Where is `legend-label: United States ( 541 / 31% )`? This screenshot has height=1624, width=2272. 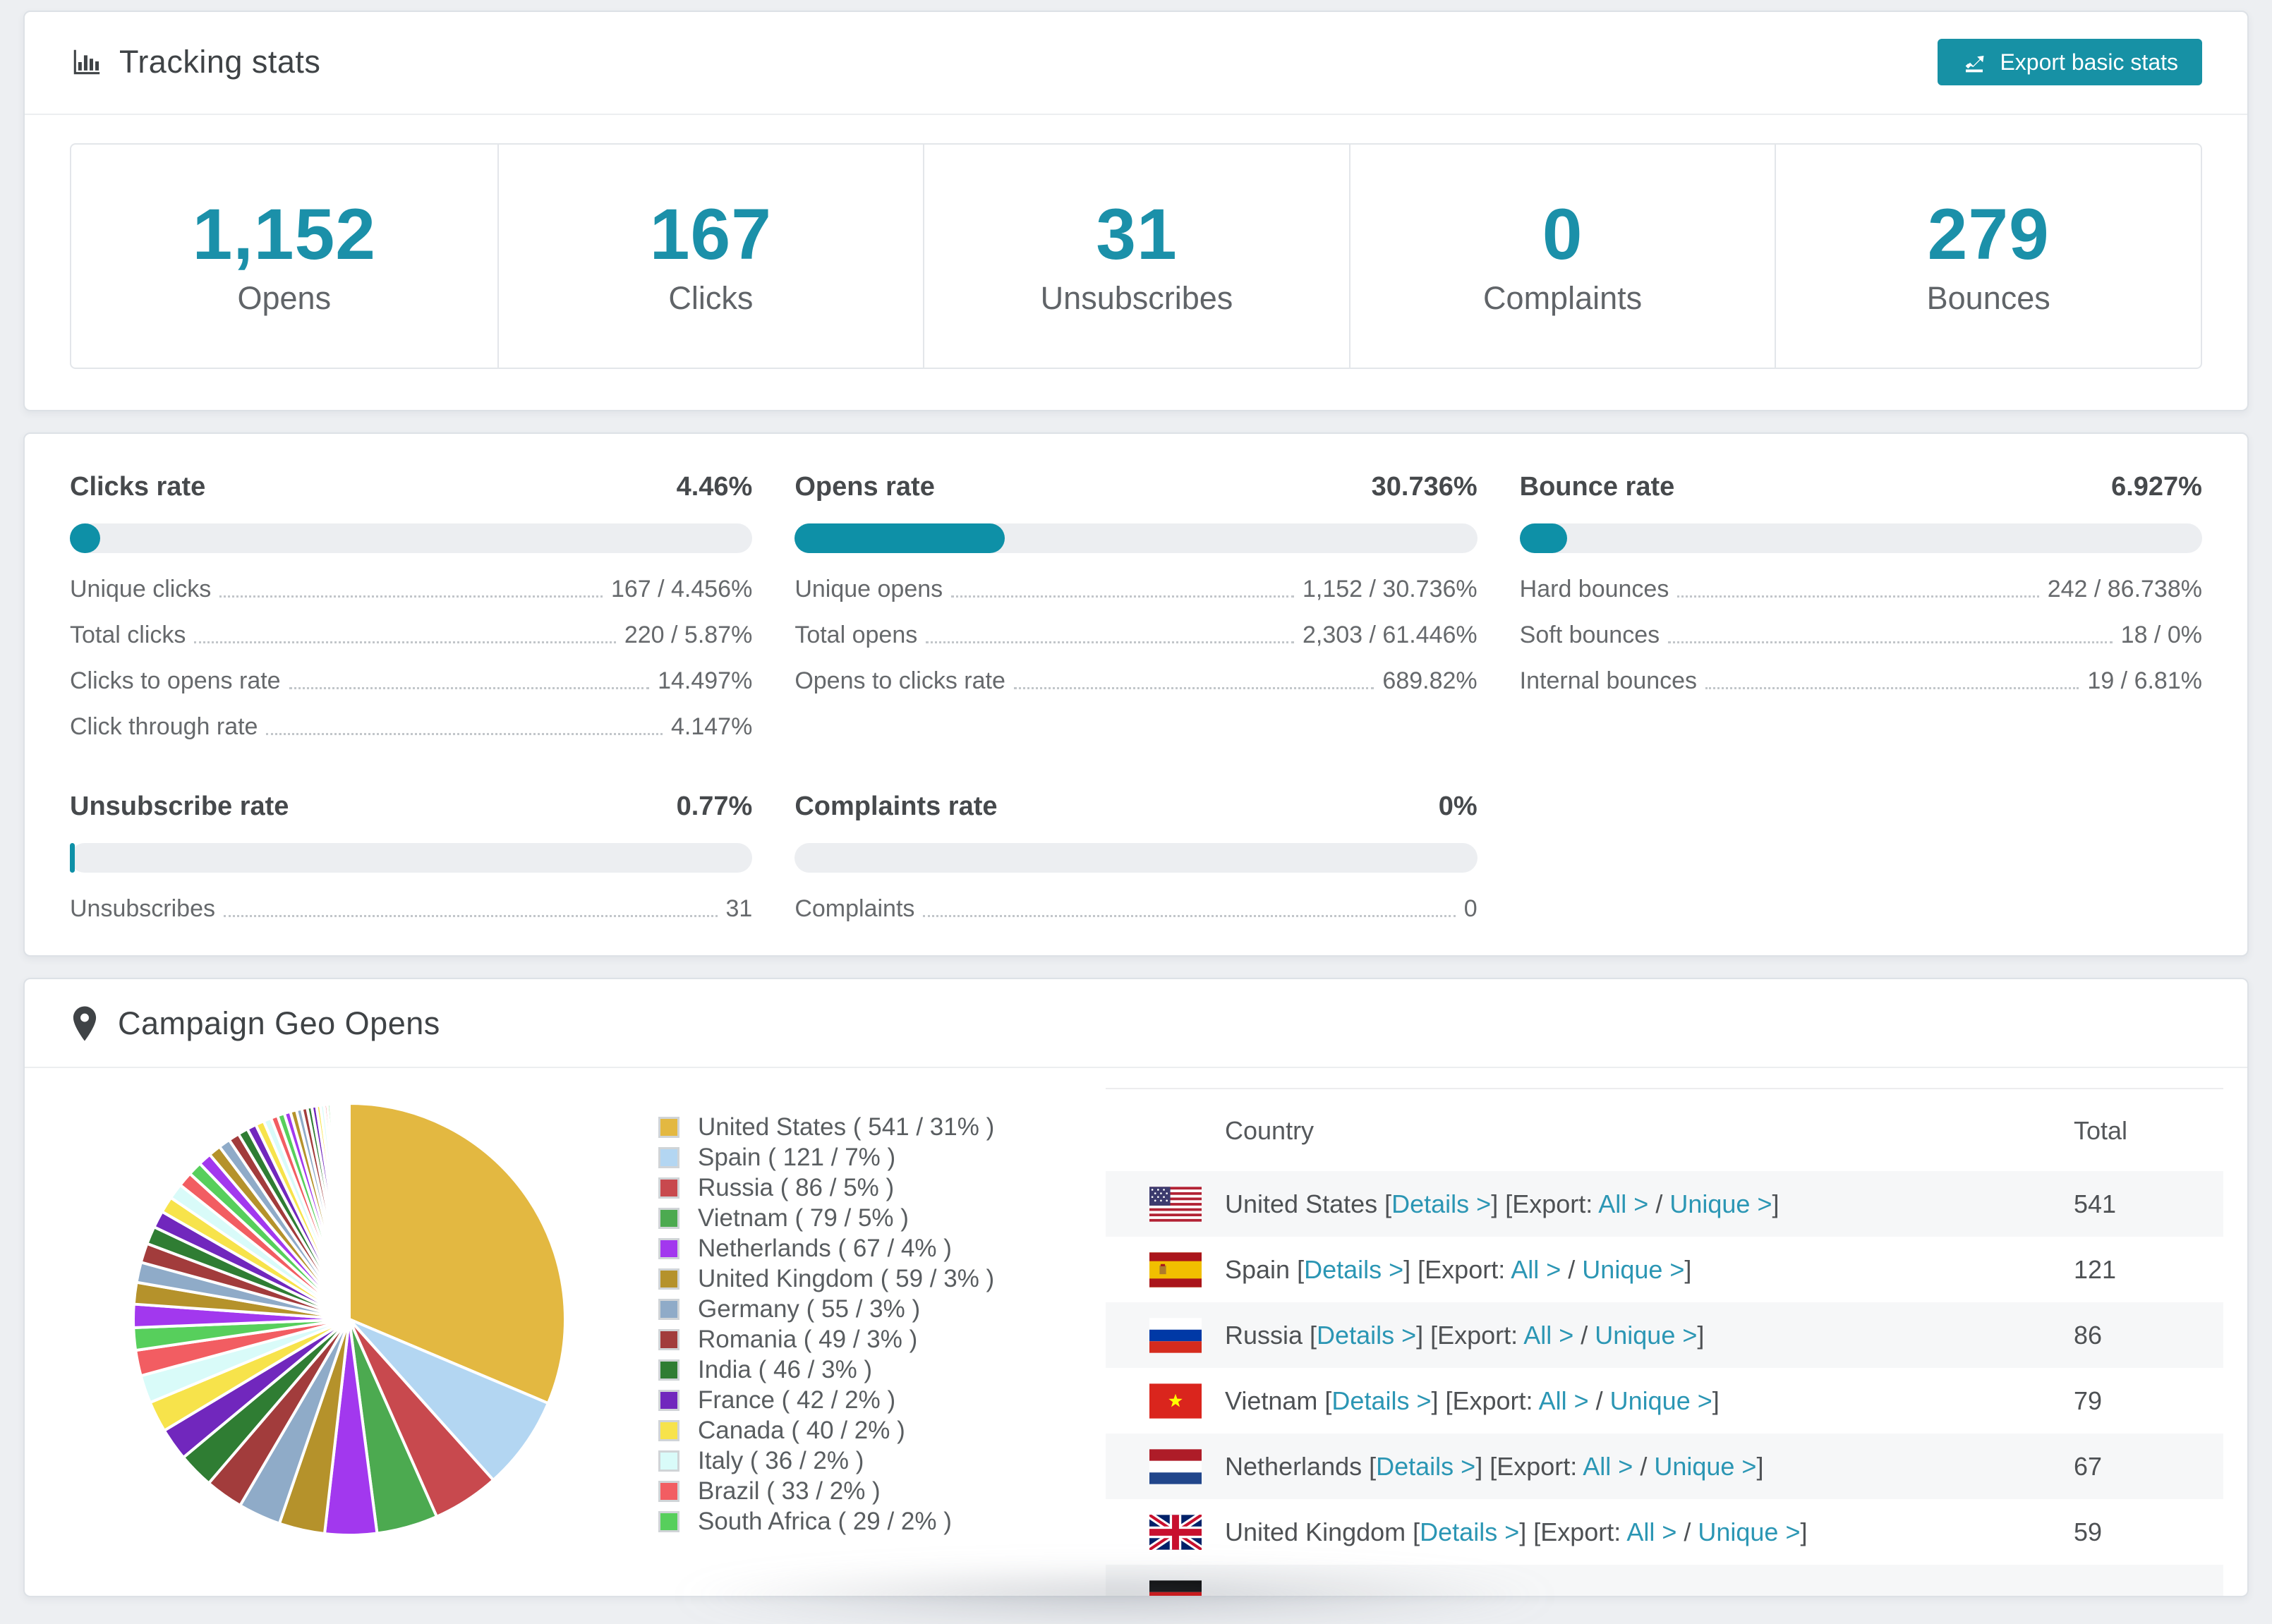
legend-label: United States ( 541 / 31% ) is located at coordinates (846, 1127).